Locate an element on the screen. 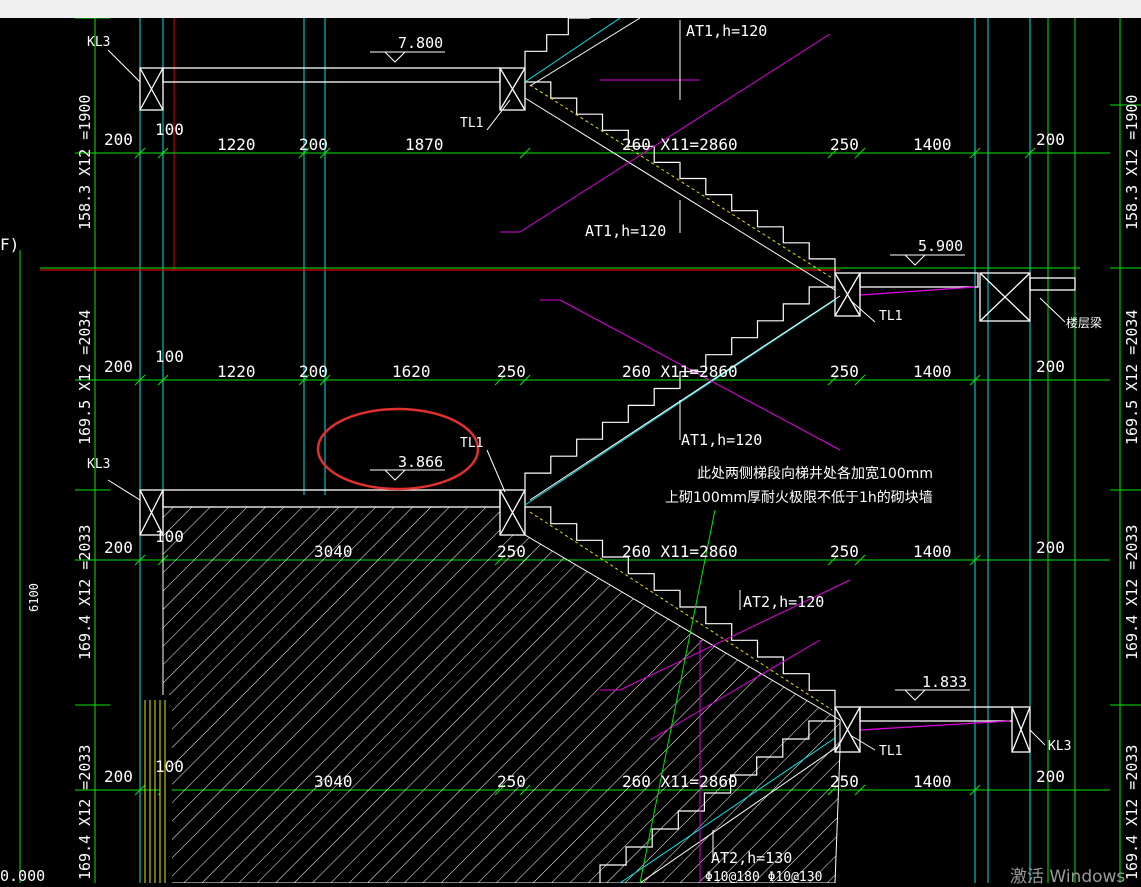  flight-0-soffit is located at coordinates (572, 50).